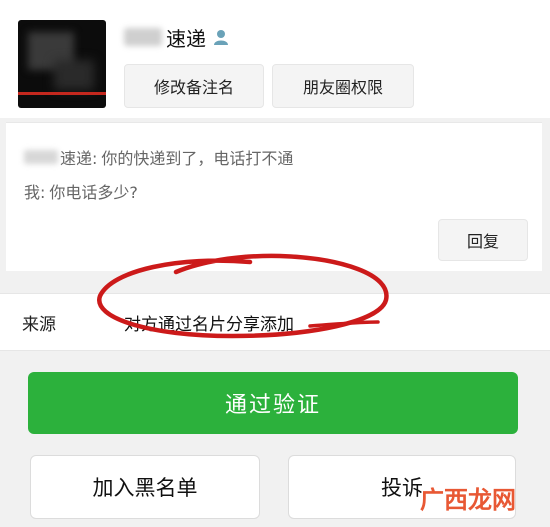 This screenshot has width=550, height=527. I want to click on approve-verification-button: 通过验证, so click(273, 403).